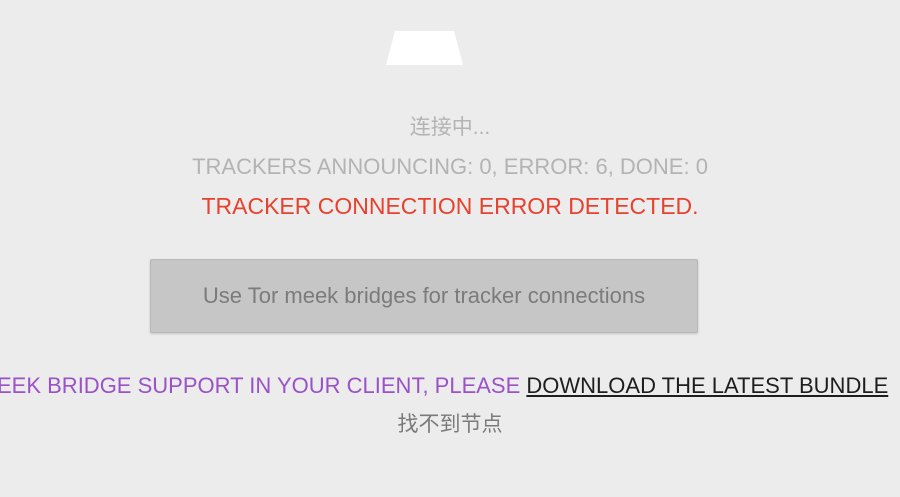 This screenshot has width=900, height=497. What do you see at coordinates (450, 206) in the screenshot?
I see `tracker-error-message: TRACKER CONNECTION ERROR DETECTED.` at bounding box center [450, 206].